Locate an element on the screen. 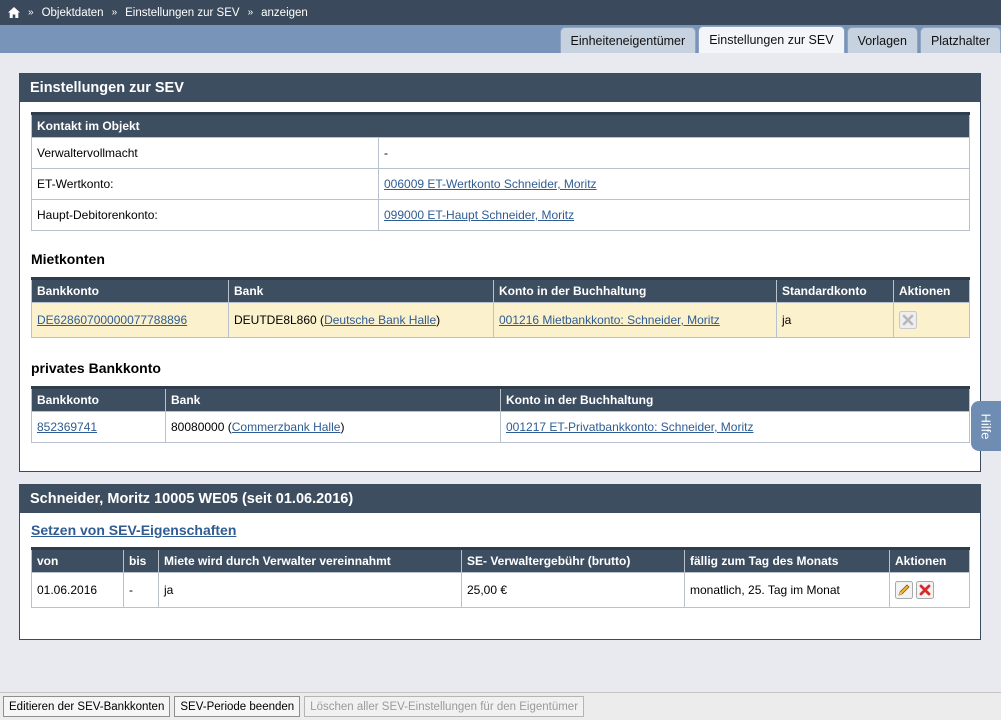 The height and width of the screenshot is (720, 1001). standardkonto-value: ja is located at coordinates (835, 320).